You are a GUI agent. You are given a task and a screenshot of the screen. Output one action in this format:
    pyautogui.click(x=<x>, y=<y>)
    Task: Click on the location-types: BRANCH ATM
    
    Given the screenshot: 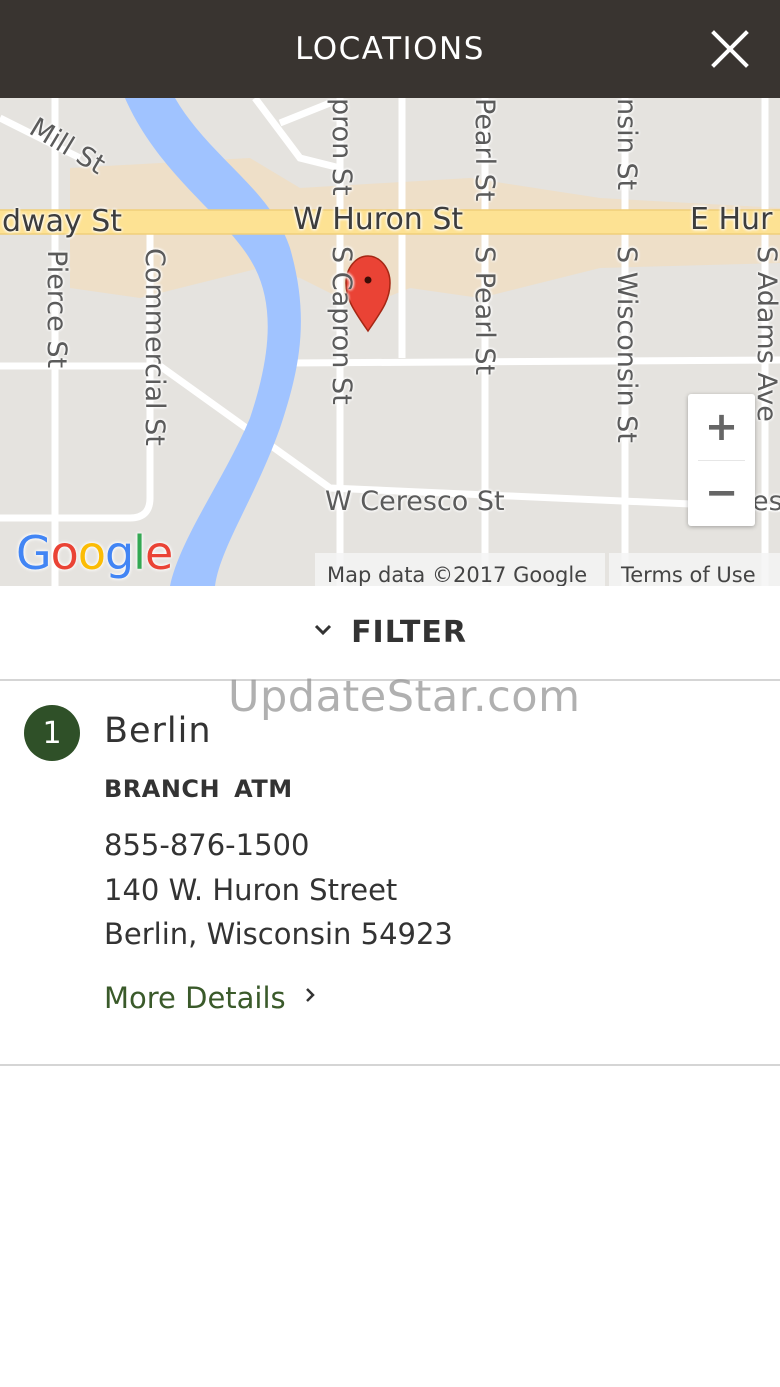 What is the action you would take?
    pyautogui.click(x=198, y=789)
    